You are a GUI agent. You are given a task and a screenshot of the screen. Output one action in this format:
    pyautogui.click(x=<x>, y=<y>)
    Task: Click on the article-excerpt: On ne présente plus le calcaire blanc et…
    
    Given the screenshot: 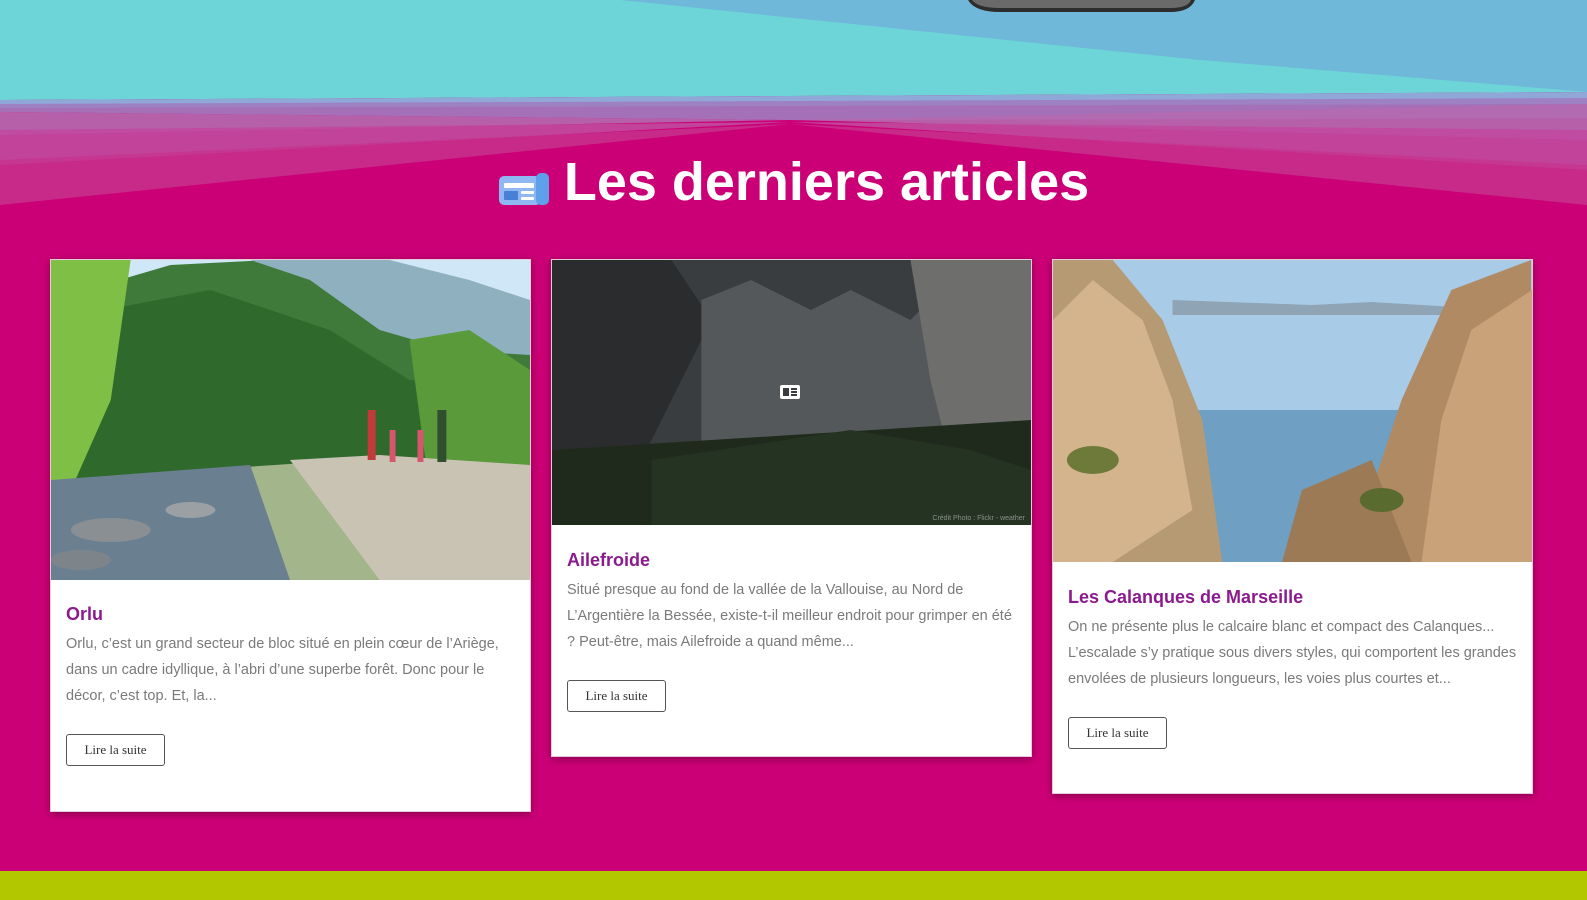 What is the action you would take?
    pyautogui.click(x=1292, y=653)
    